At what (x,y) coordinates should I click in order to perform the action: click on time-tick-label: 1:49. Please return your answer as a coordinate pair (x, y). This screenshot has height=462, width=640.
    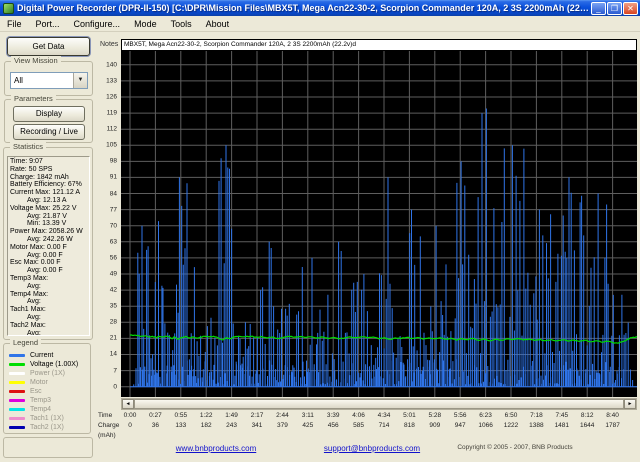
    Looking at the image, I should click on (231, 415).